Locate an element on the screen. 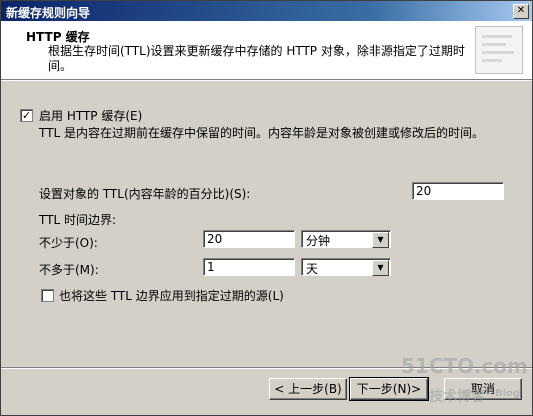  close-button: ✕ is located at coordinates (521, 11).